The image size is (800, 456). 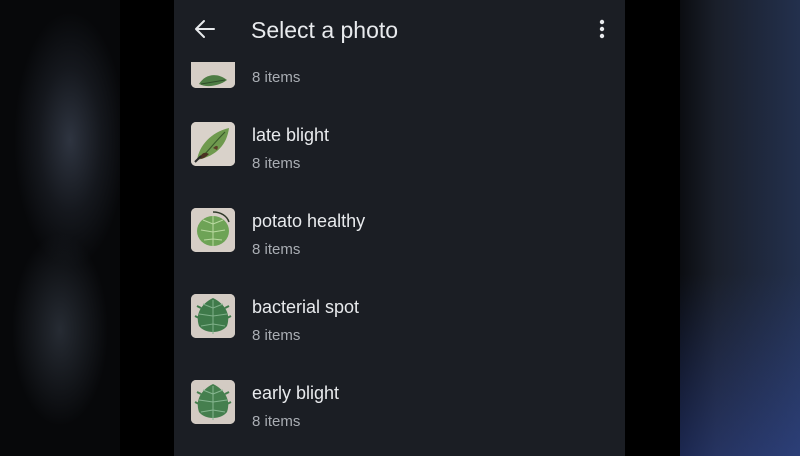 I want to click on album-name: potato healthy, so click(x=309, y=221).